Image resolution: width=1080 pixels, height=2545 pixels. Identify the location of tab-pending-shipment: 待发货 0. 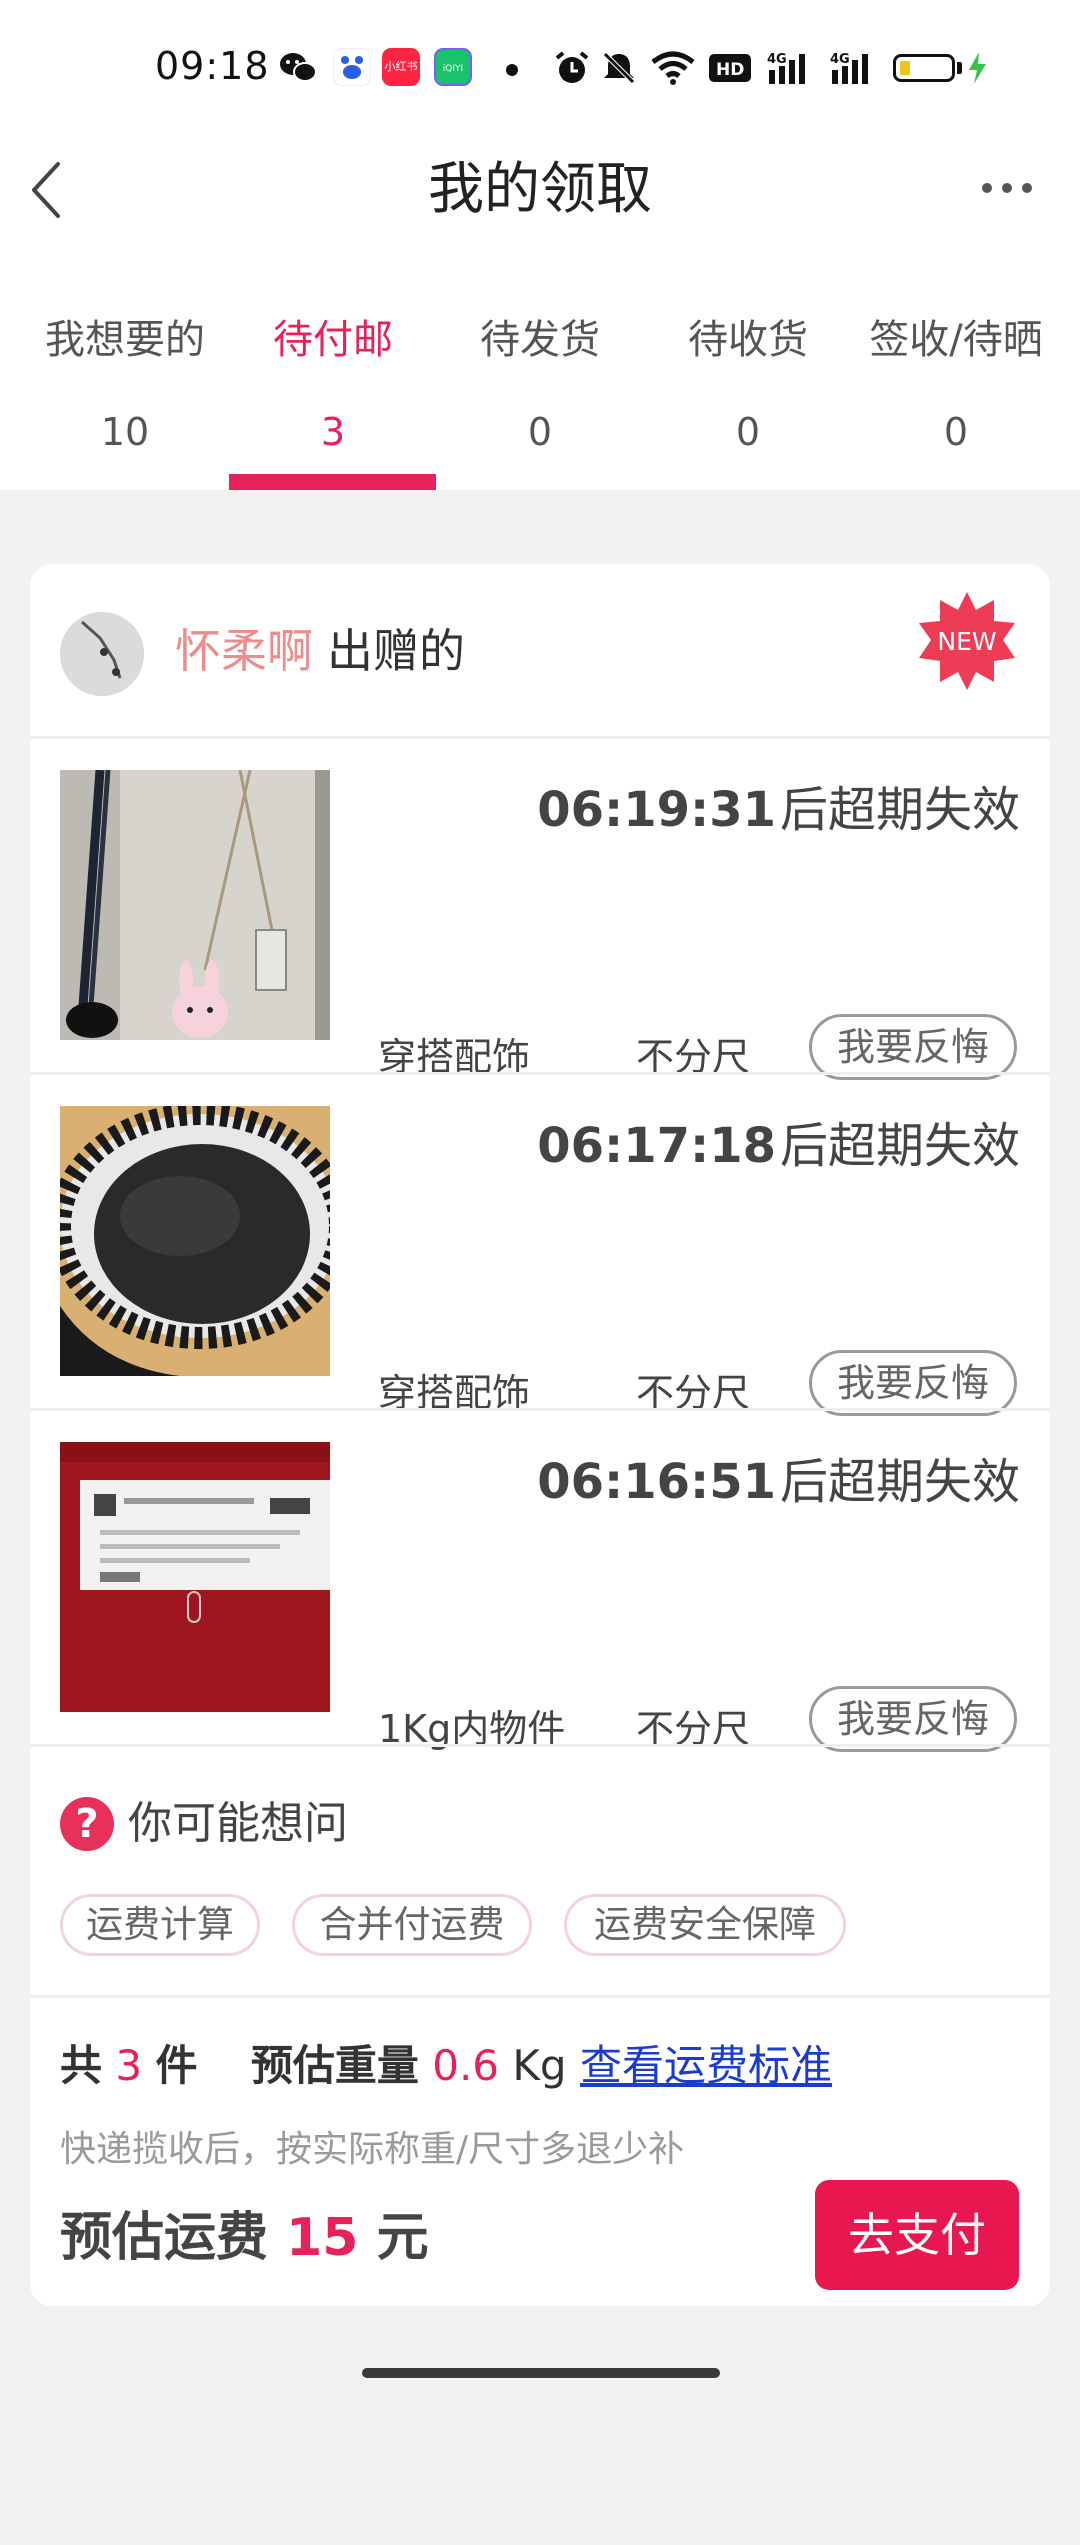
(540, 385).